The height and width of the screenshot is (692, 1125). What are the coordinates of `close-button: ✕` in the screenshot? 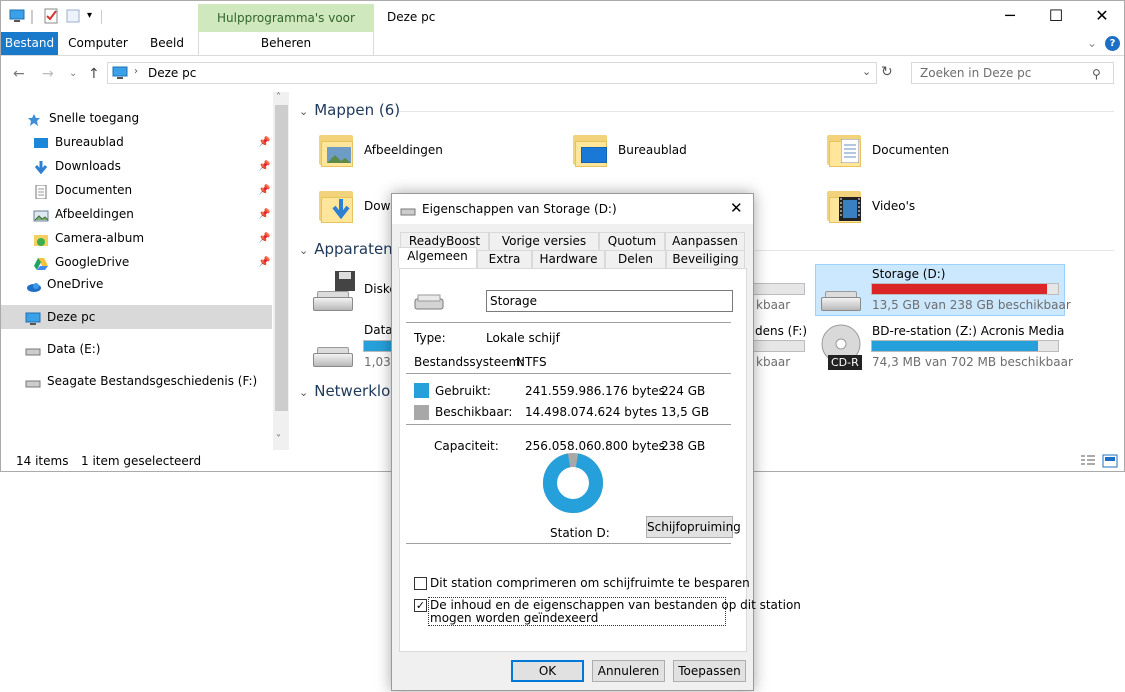 It's located at (1102, 16).